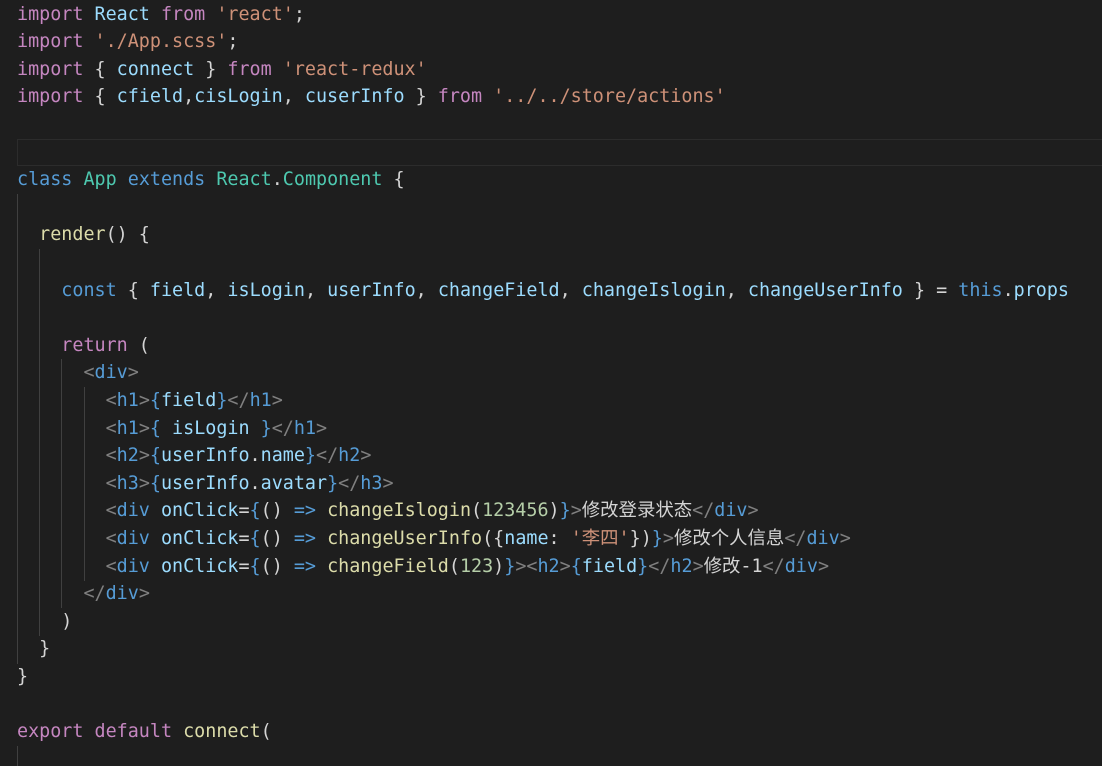  What do you see at coordinates (211, 180) in the screenshot?
I see `code-line: class App extends React.Component {` at bounding box center [211, 180].